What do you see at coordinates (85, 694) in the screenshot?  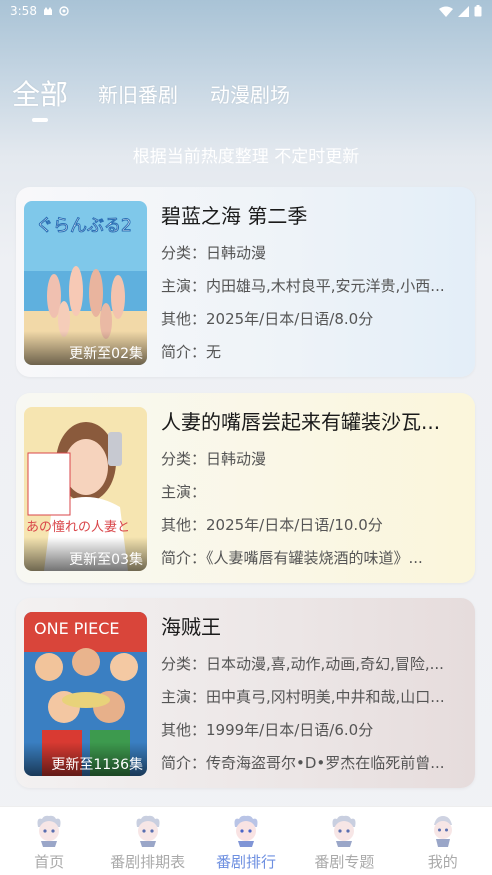 I see `anime-cover: ONE PIECE 更新至1136集` at bounding box center [85, 694].